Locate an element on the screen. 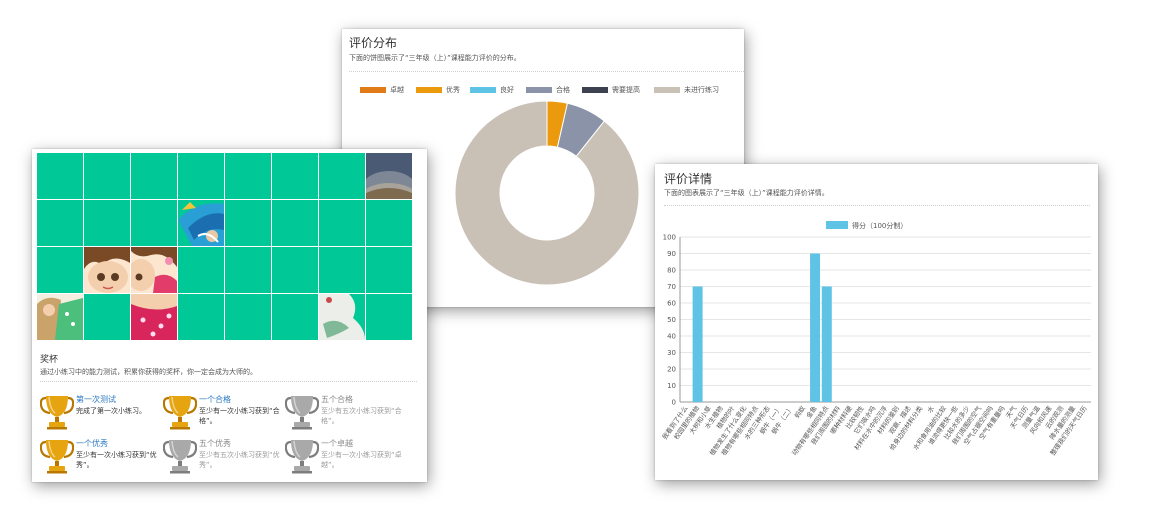 This screenshot has height=530, width=1151. y-tick-label: 40 is located at coordinates (671, 337).